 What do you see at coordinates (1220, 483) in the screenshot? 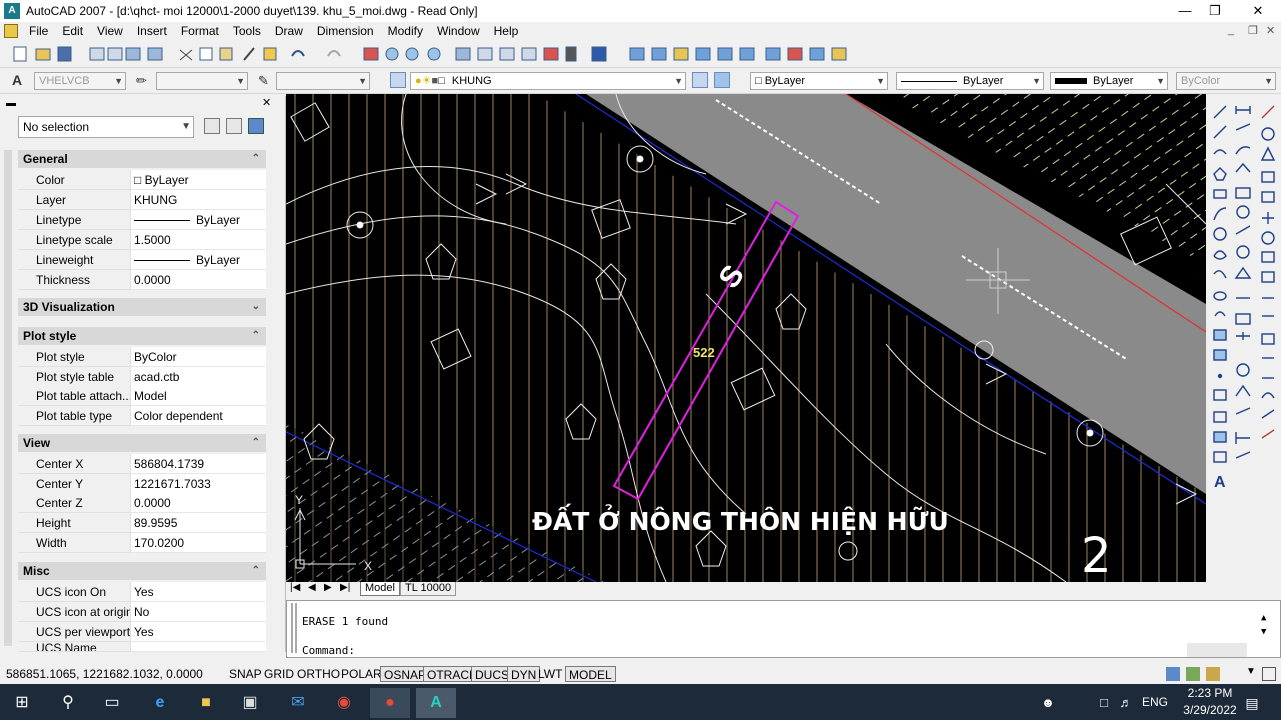
I see `multiline-text-icon: A` at bounding box center [1220, 483].